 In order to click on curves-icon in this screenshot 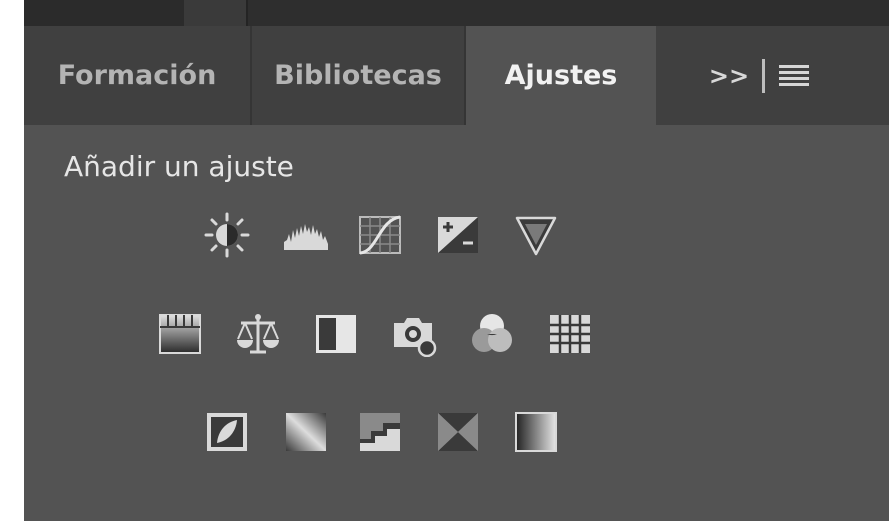, I will do `click(380, 235)`.